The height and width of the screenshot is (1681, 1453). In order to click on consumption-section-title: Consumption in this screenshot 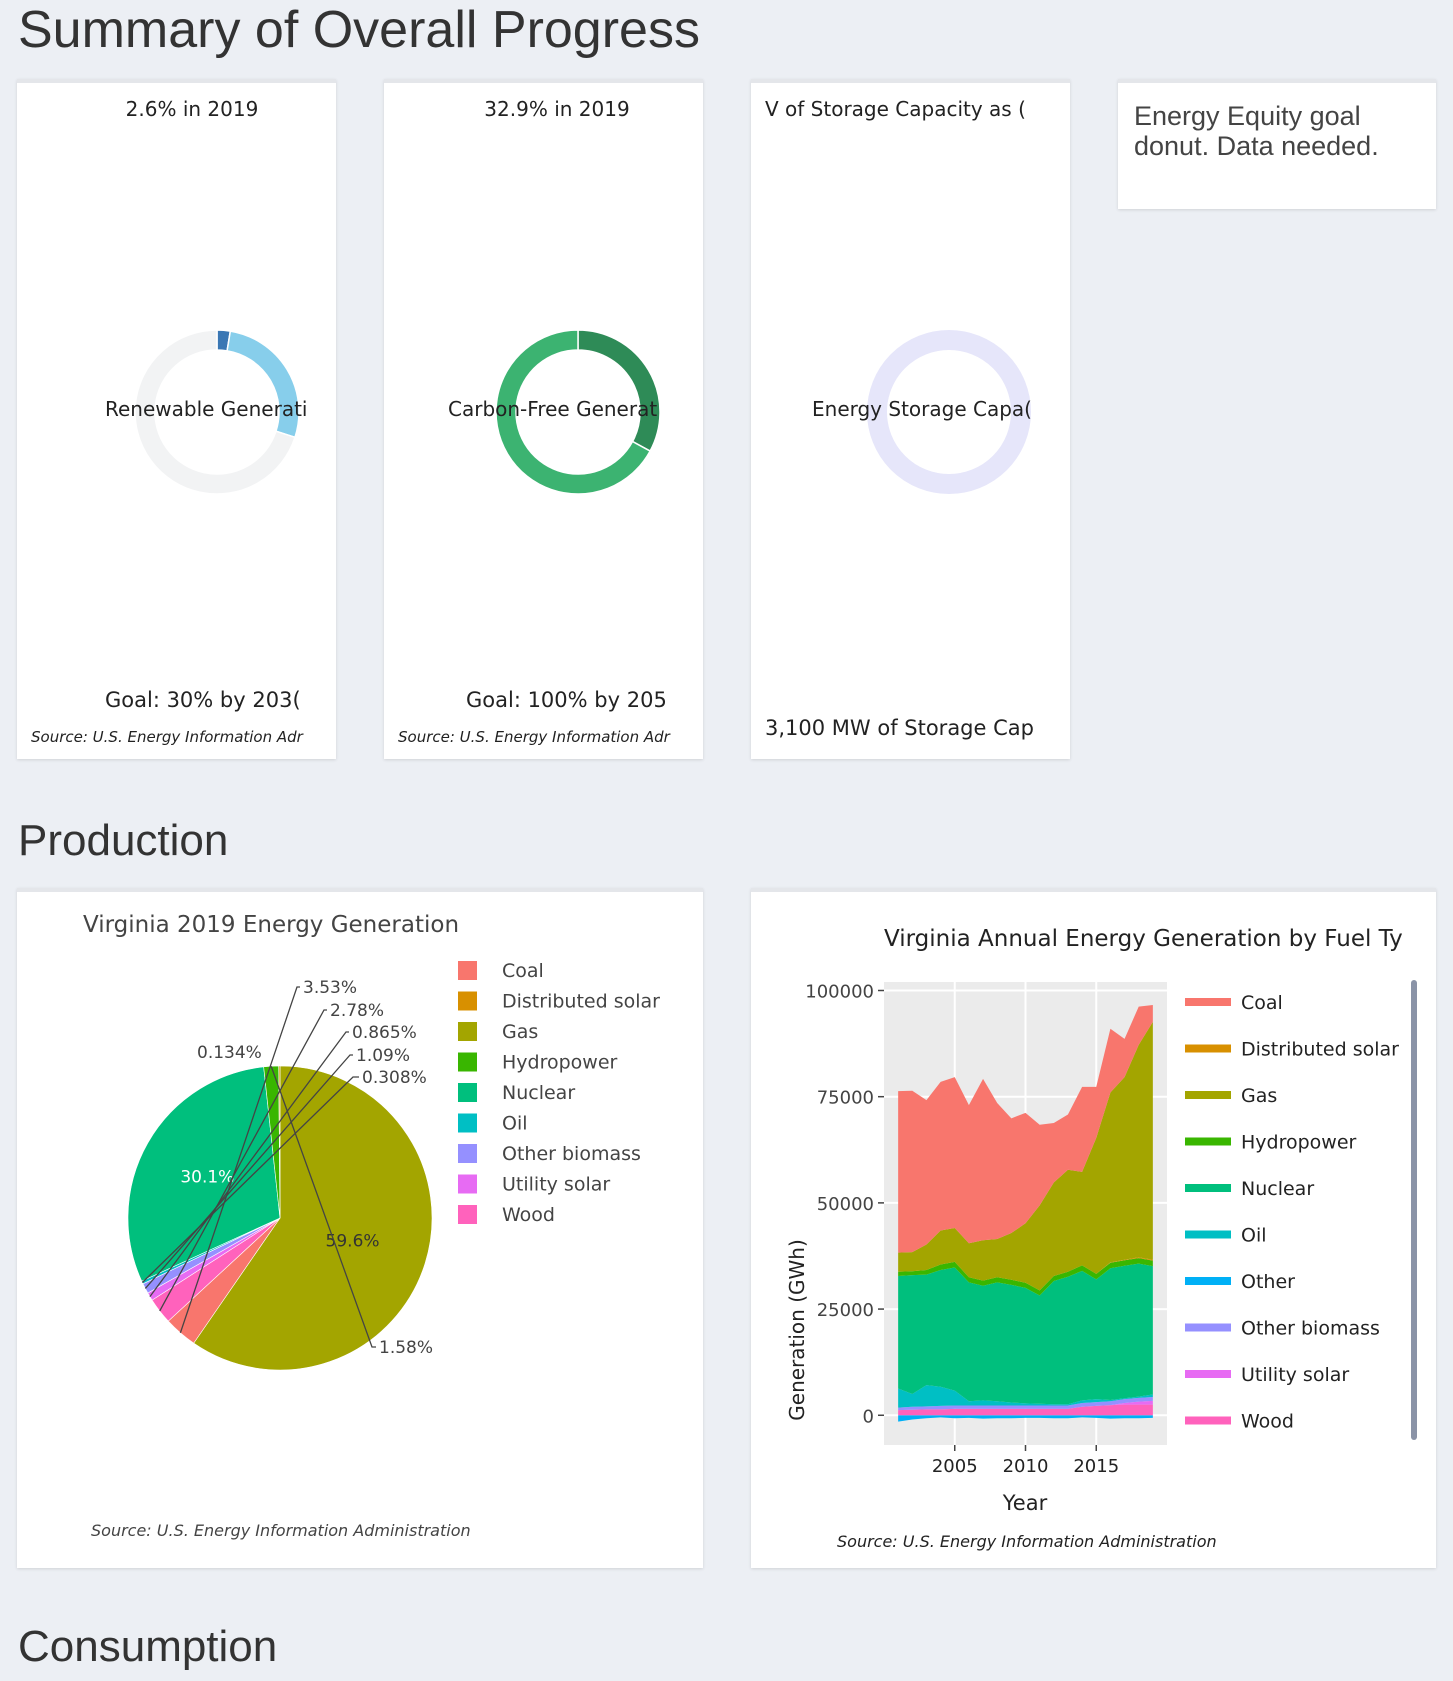, I will do `click(148, 1646)`.